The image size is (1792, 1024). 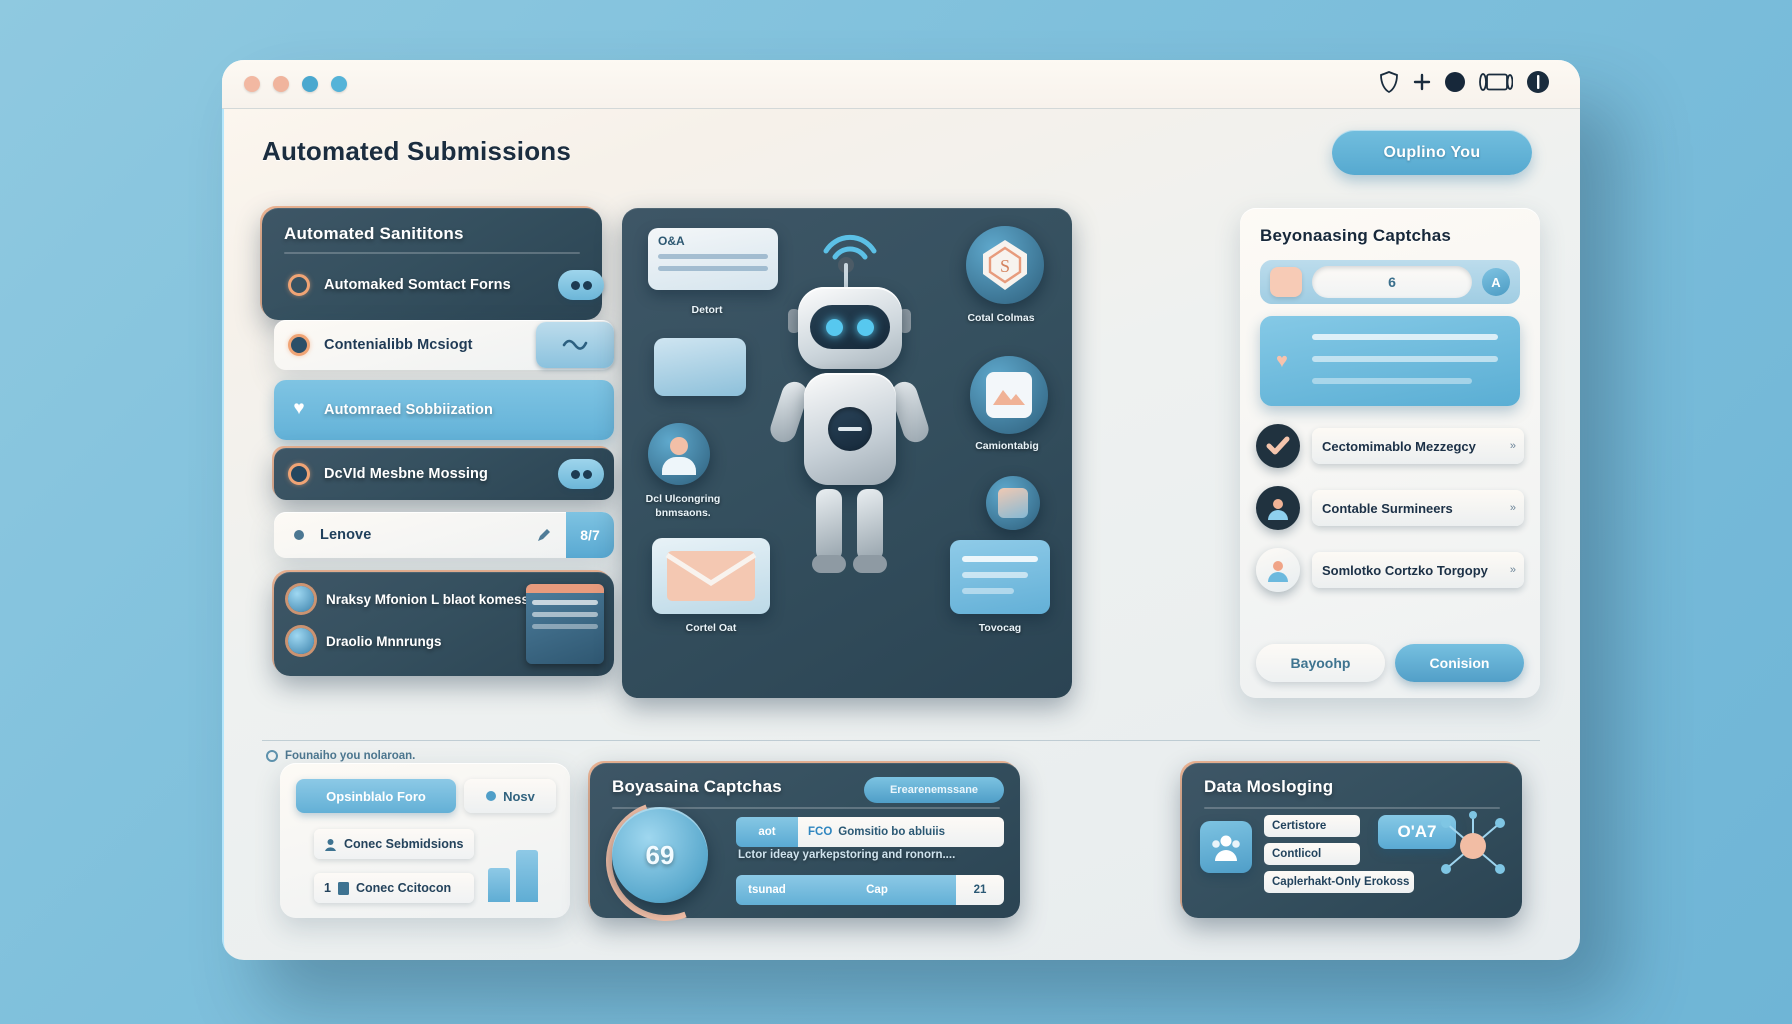 I want to click on table-row: aot FCO Gomsitio bo abluiis, so click(x=870, y=832).